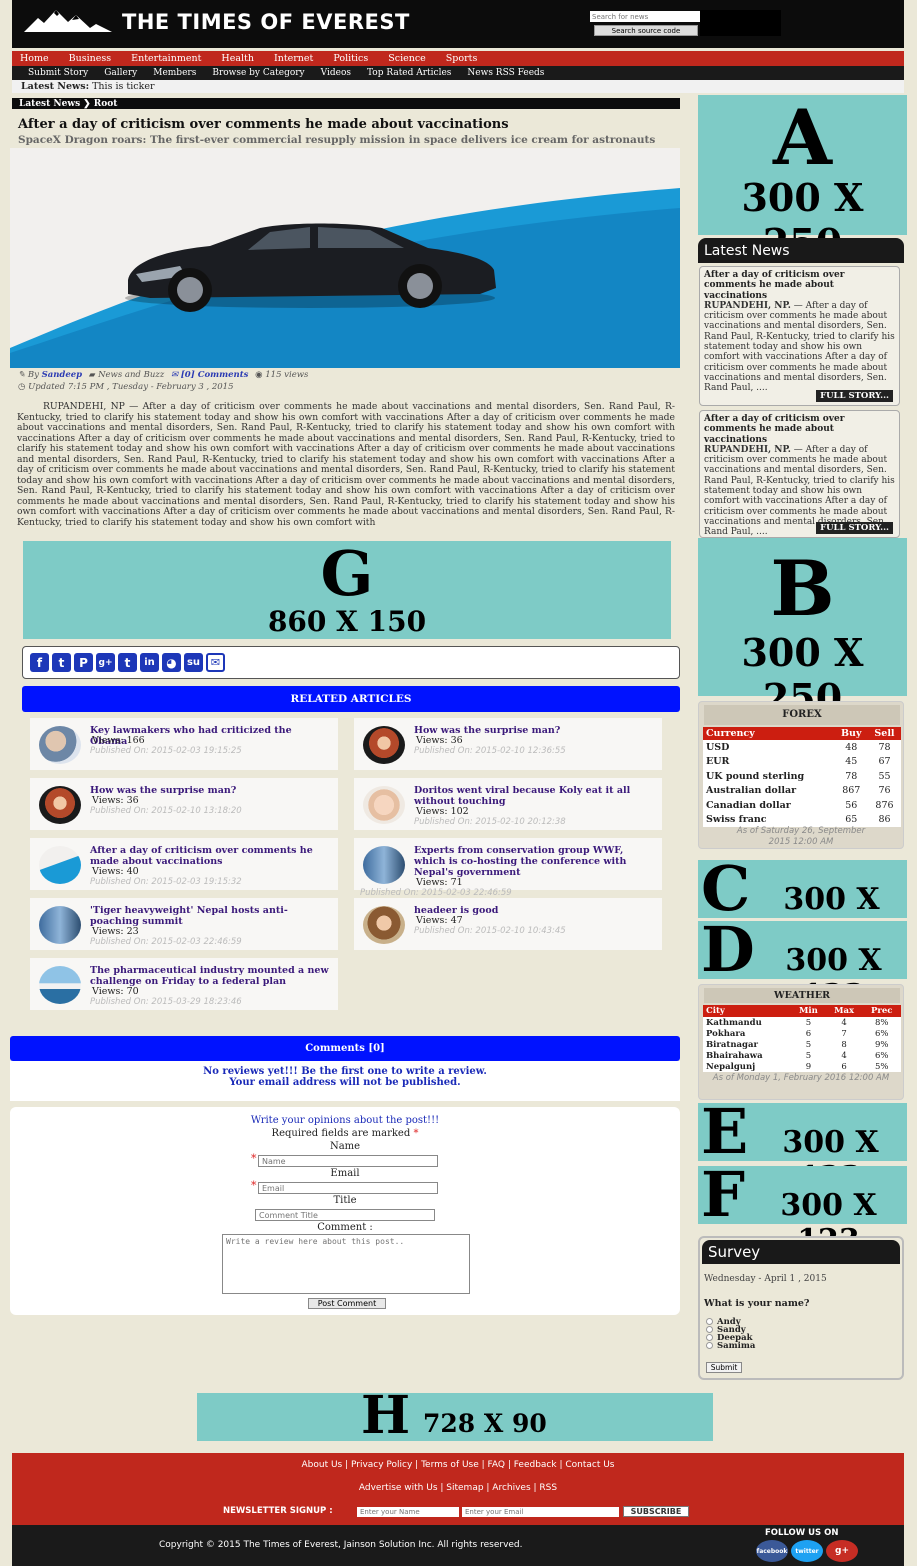  Describe the element at coordinates (802, 629) in the screenshot. I see `ad-slot-b: B 300 X 250` at that location.